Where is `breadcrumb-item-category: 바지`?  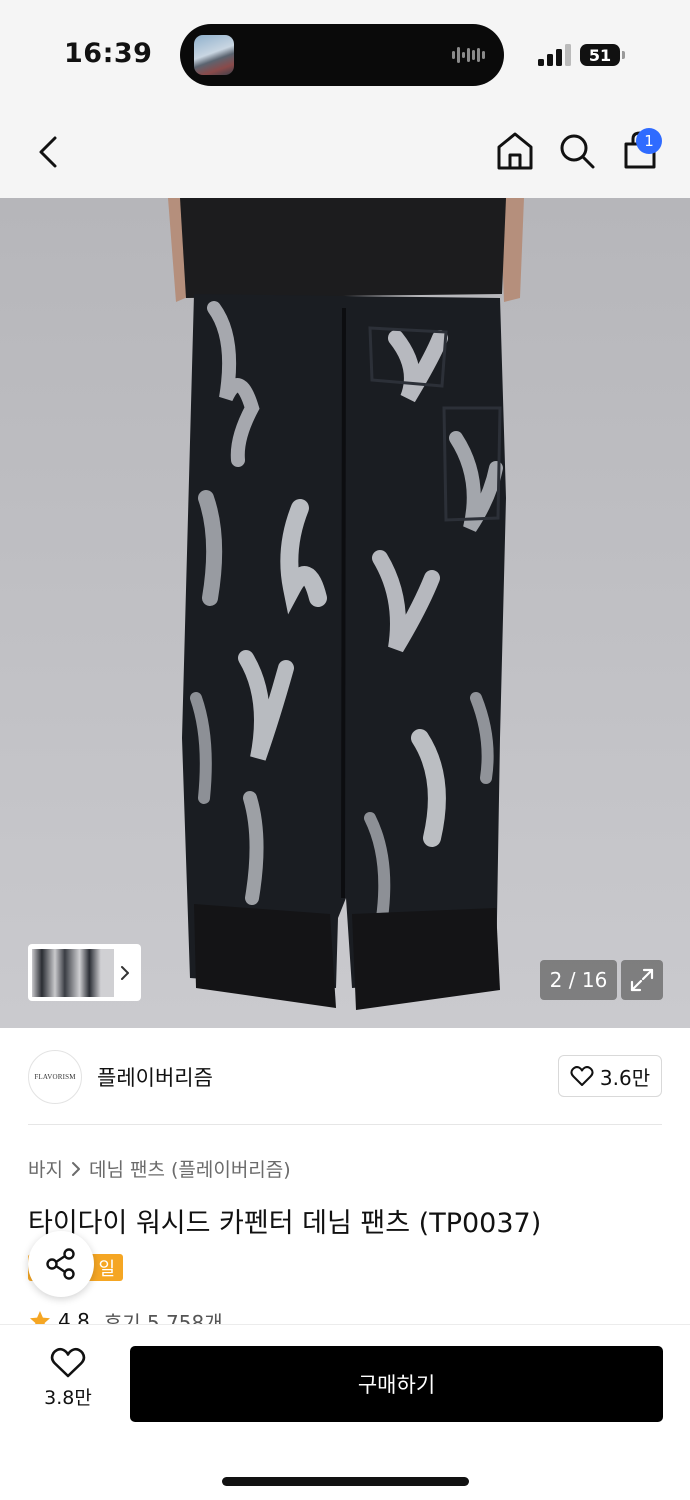 breadcrumb-item-category: 바지 is located at coordinates (45, 1168).